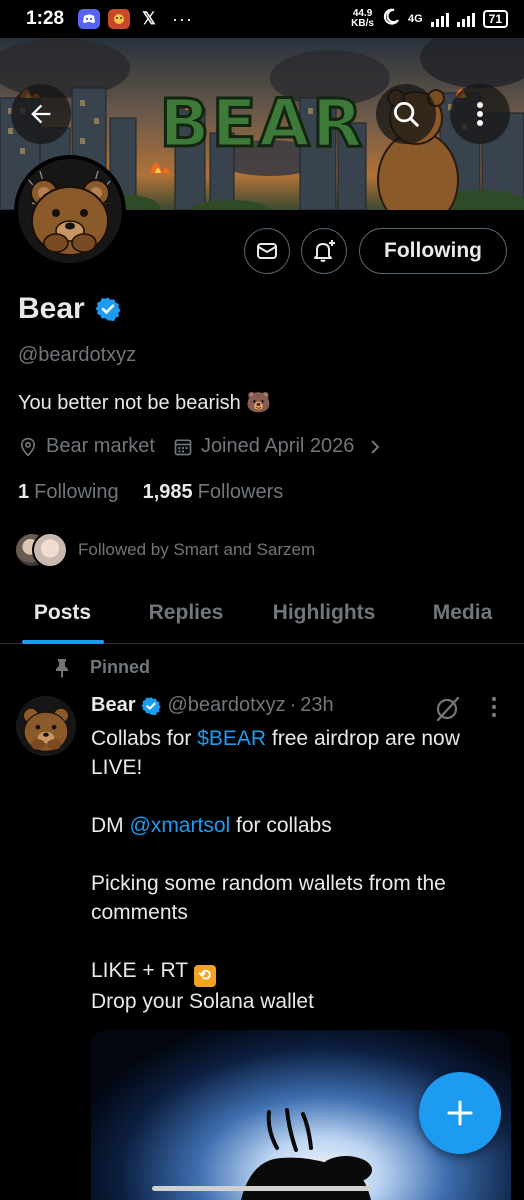 The height and width of the screenshot is (1200, 524). What do you see at coordinates (301, 971) in the screenshot?
I see `post-line: LIKE + RT ⟲` at bounding box center [301, 971].